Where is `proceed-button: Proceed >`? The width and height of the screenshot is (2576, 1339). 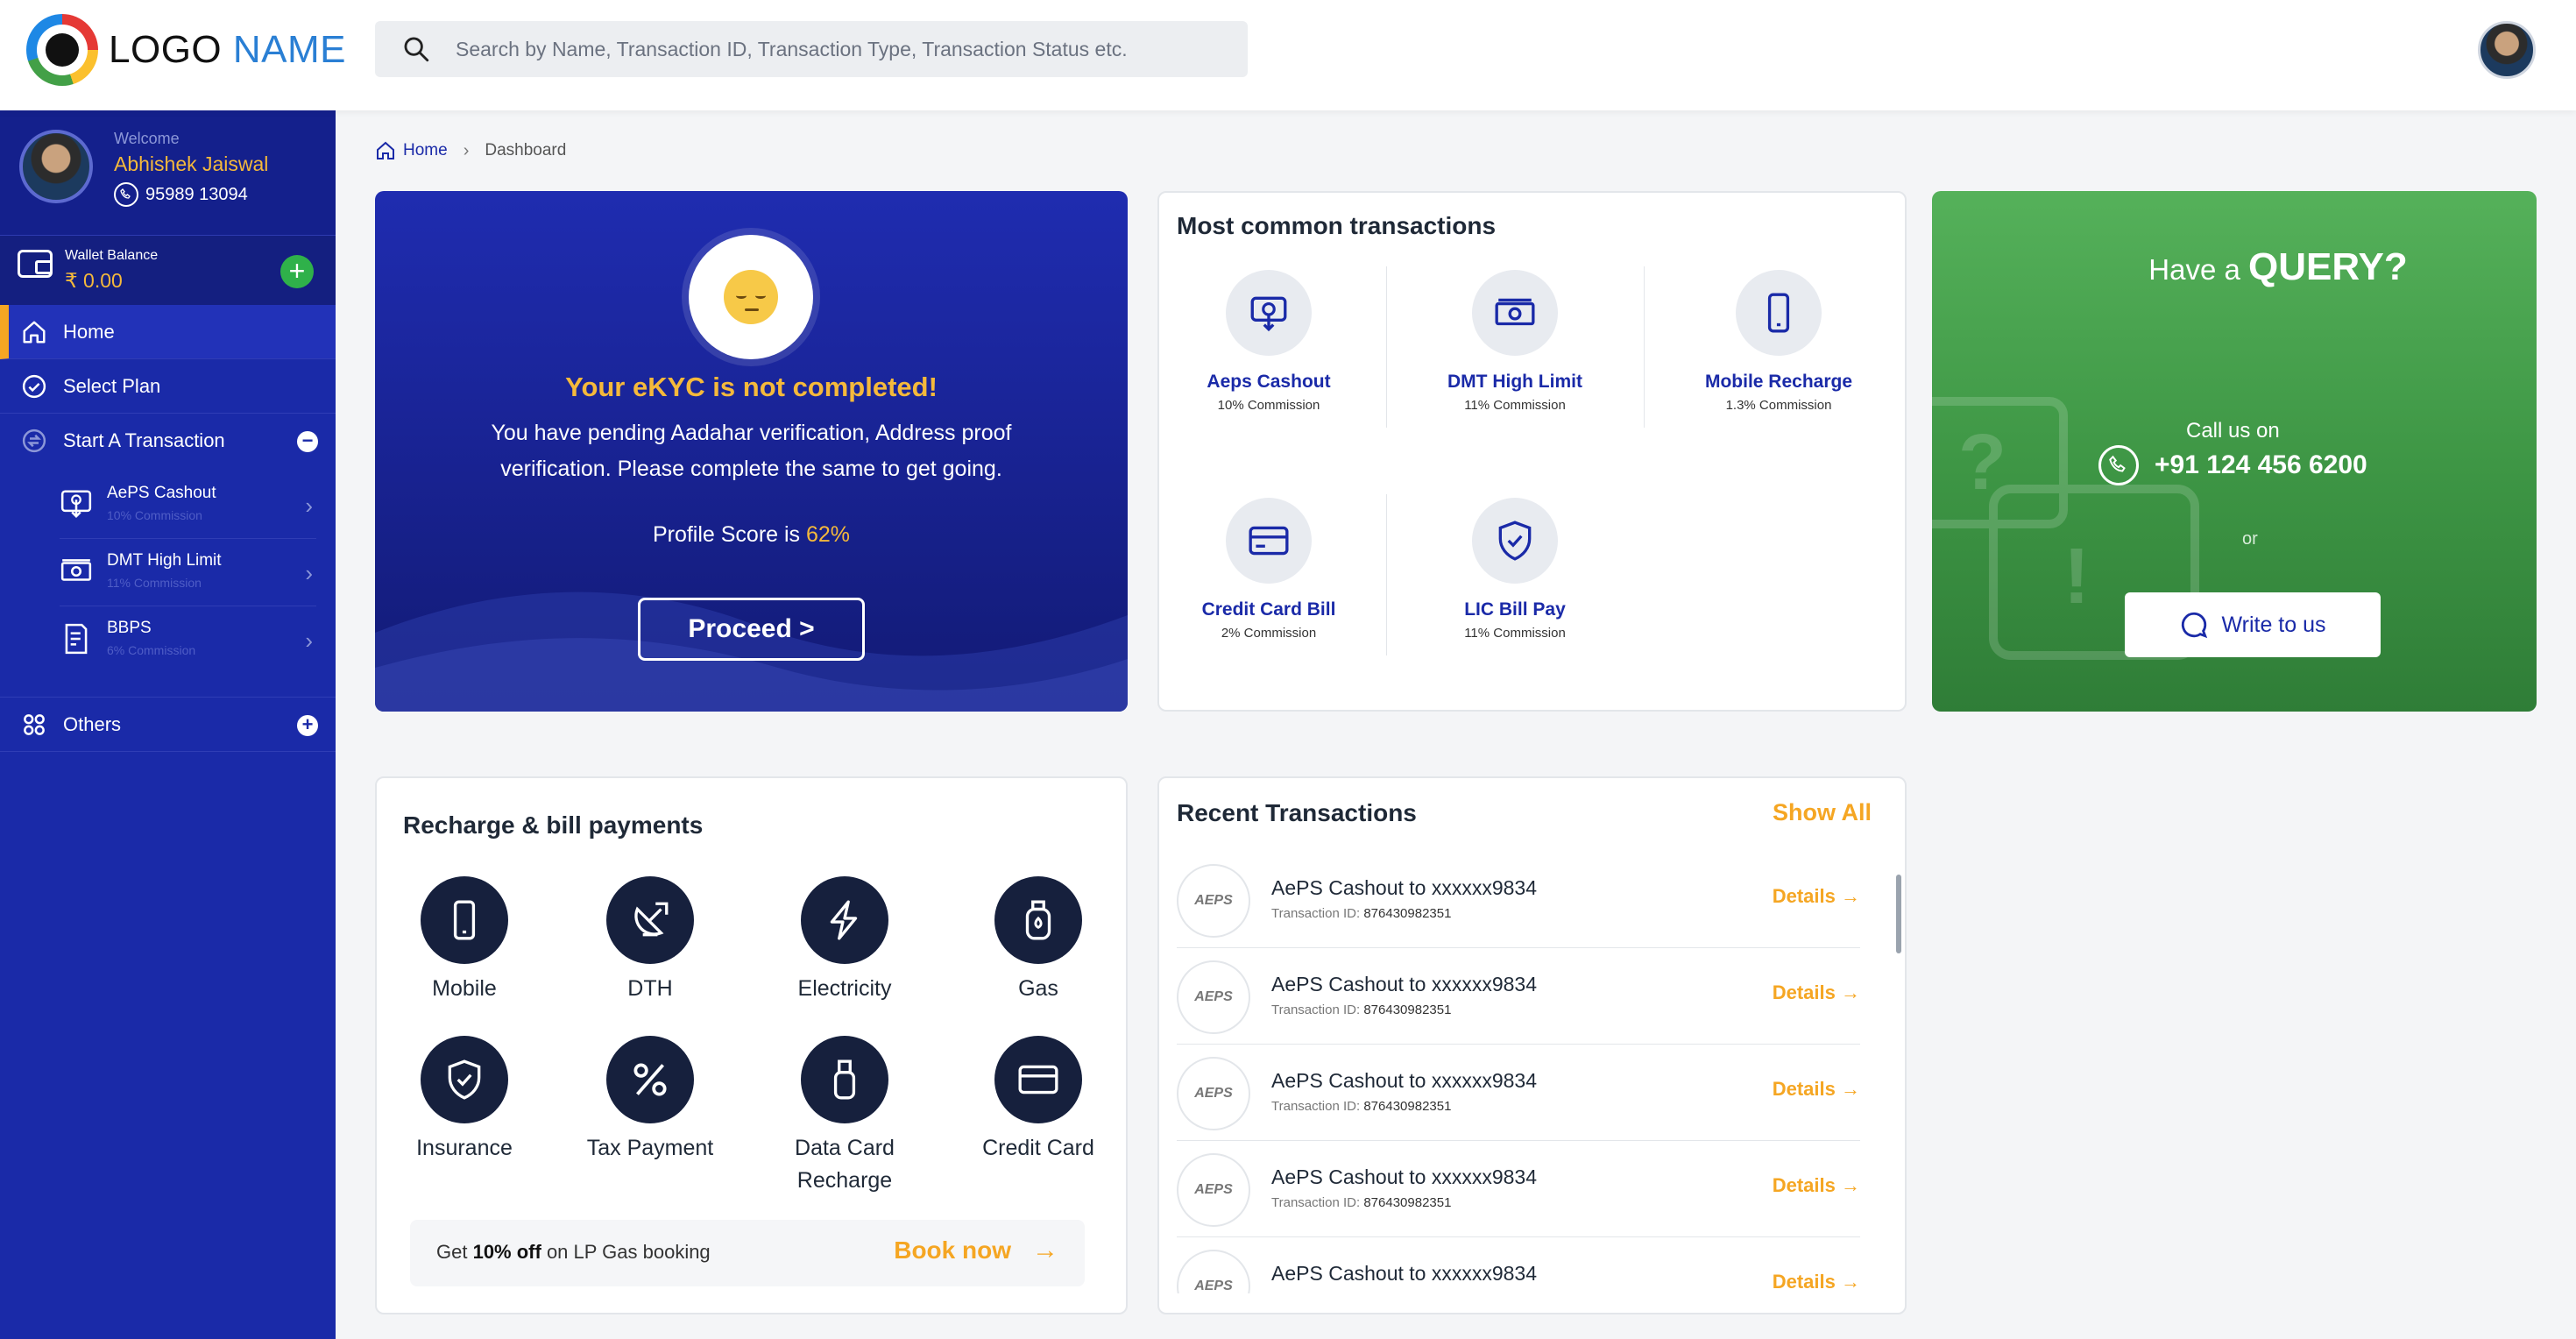
proceed-button: Proceed > is located at coordinates (751, 630).